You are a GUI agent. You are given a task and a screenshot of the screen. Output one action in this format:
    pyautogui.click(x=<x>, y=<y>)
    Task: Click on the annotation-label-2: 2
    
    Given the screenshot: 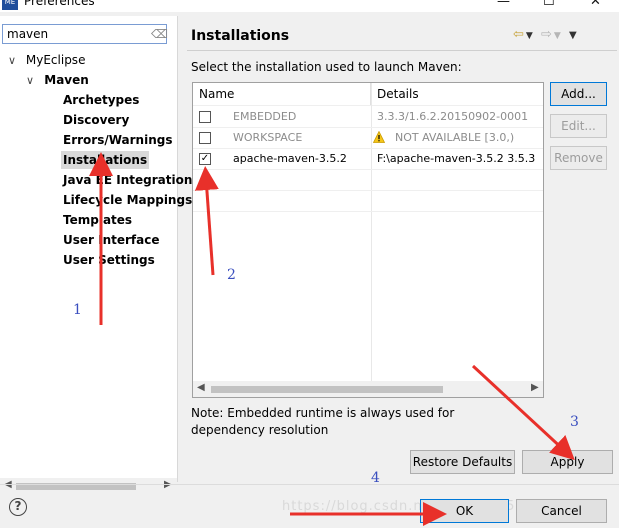 What is the action you would take?
    pyautogui.click(x=231, y=275)
    